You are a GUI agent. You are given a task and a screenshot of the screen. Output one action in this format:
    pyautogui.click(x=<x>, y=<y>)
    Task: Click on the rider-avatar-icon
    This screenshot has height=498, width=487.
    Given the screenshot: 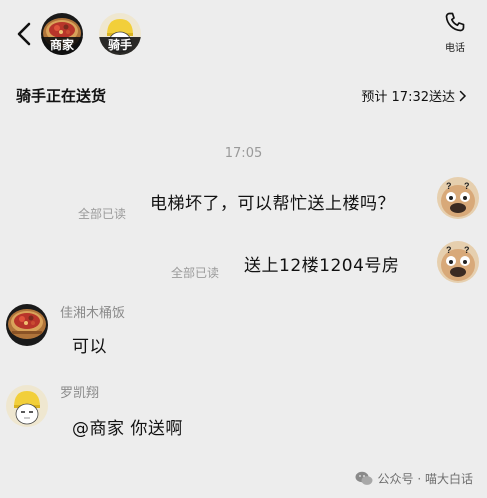 What is the action you would take?
    pyautogui.click(x=27, y=406)
    